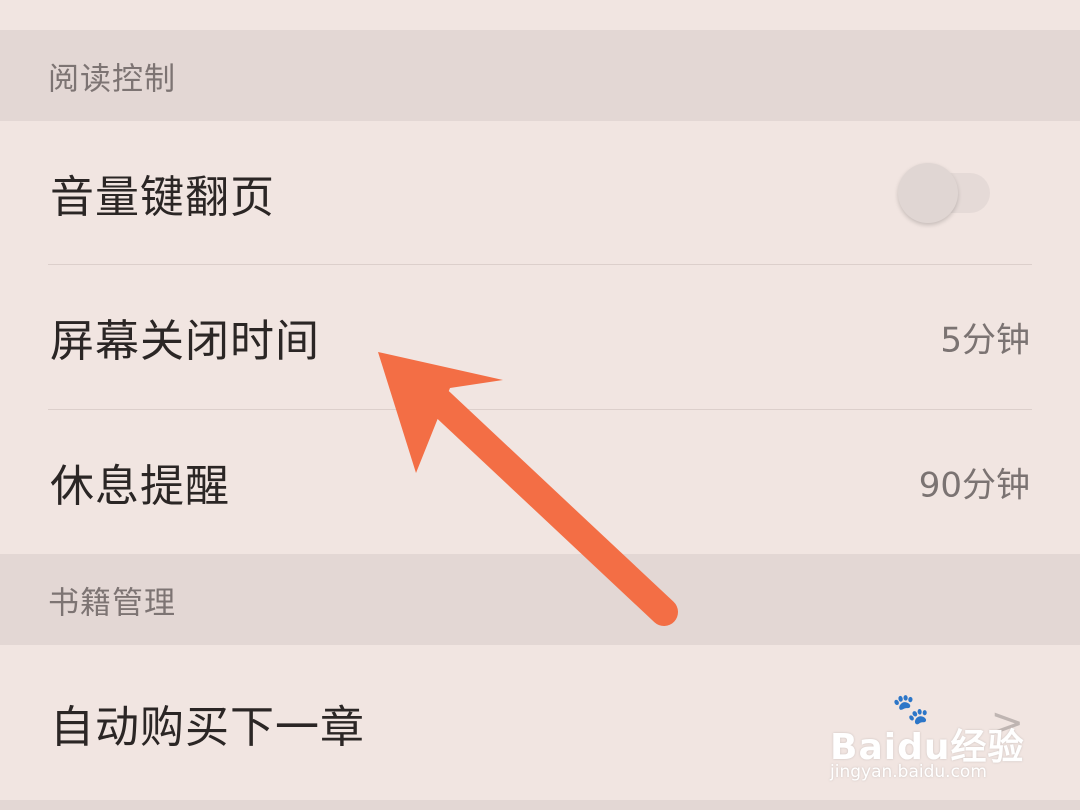  What do you see at coordinates (162, 197) in the screenshot?
I see `setting-title: 音量键翻页` at bounding box center [162, 197].